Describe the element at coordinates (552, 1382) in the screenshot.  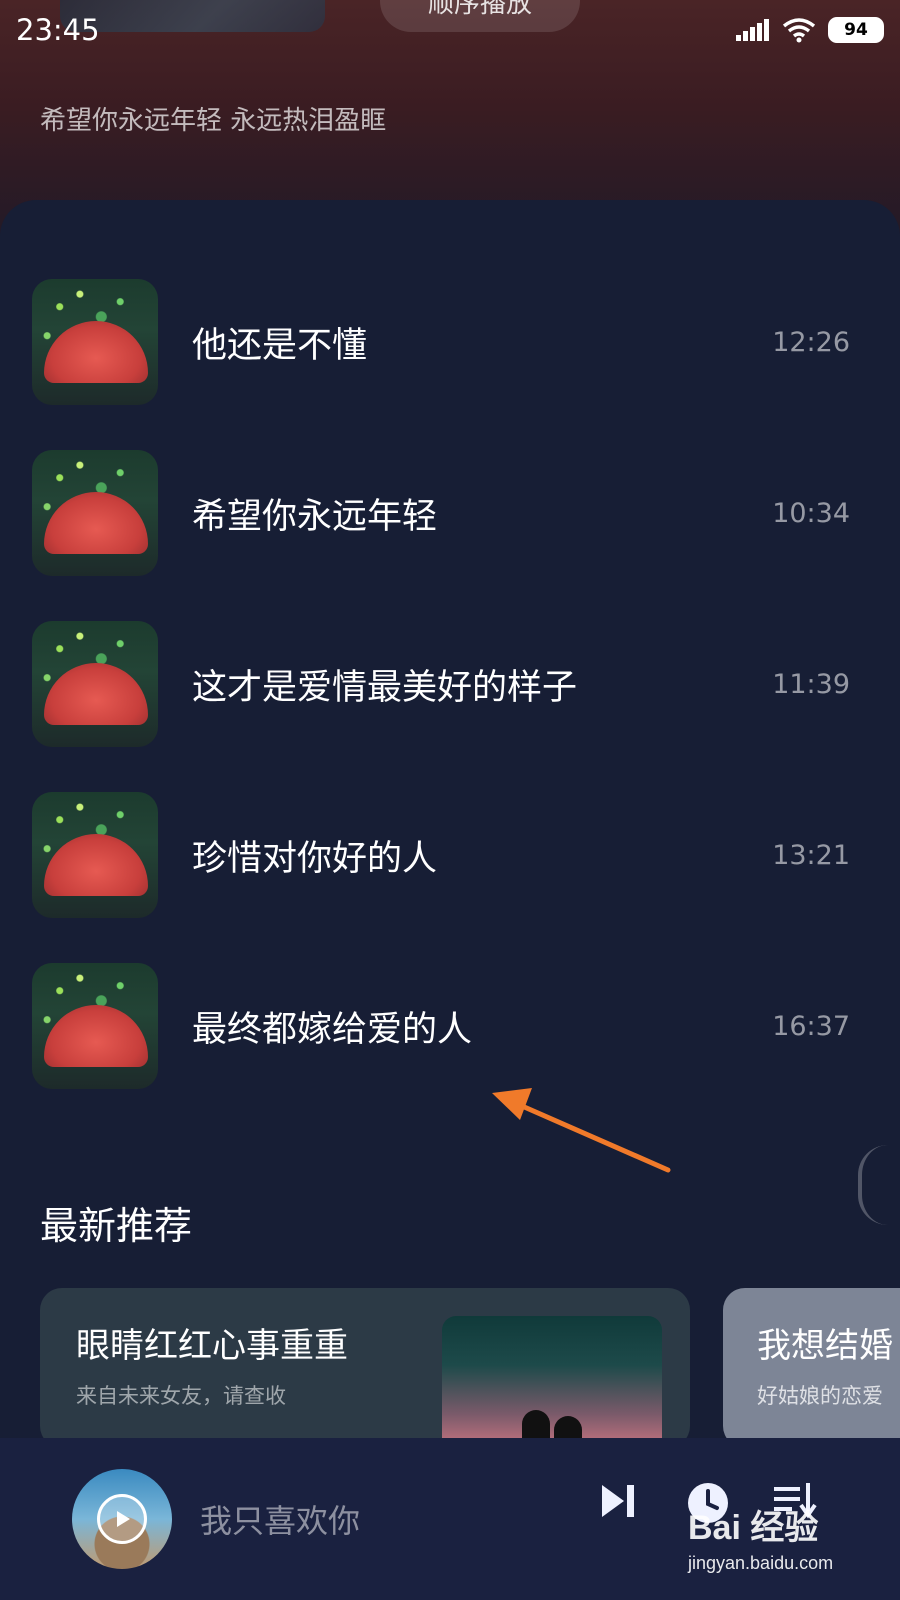
I see `card-cover` at that location.